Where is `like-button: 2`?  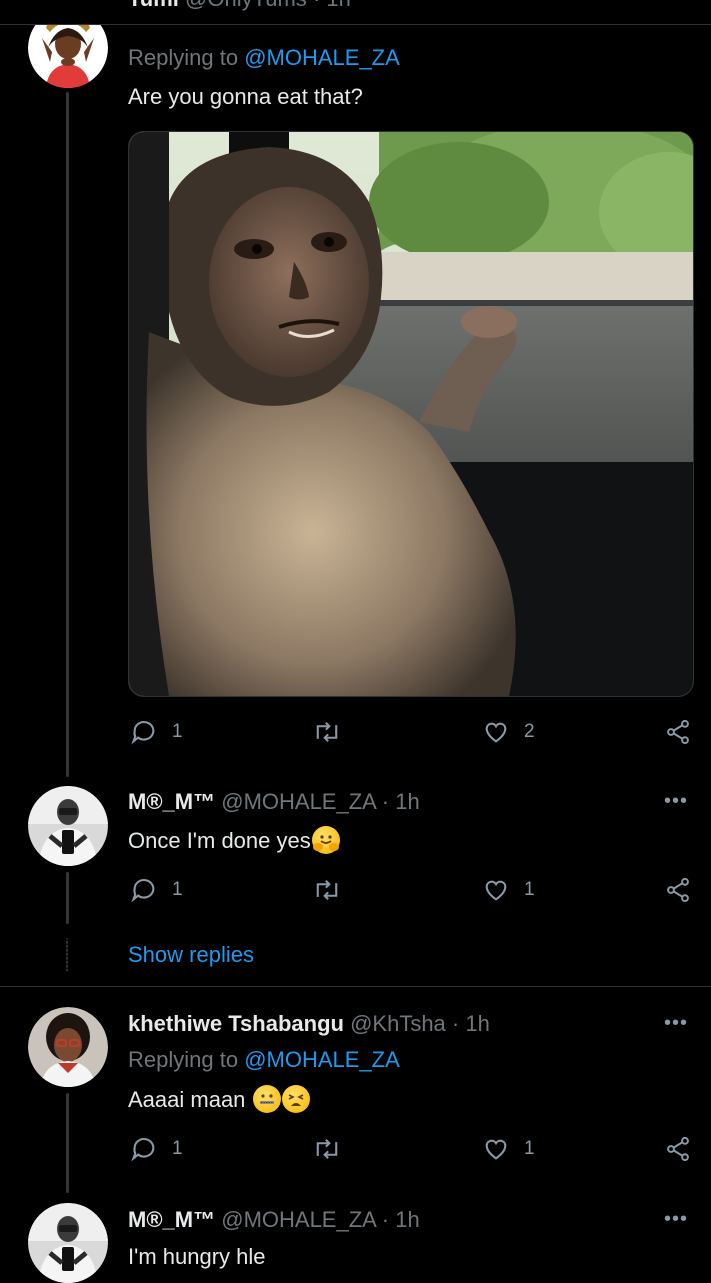
like-button: 2 is located at coordinates (508, 732).